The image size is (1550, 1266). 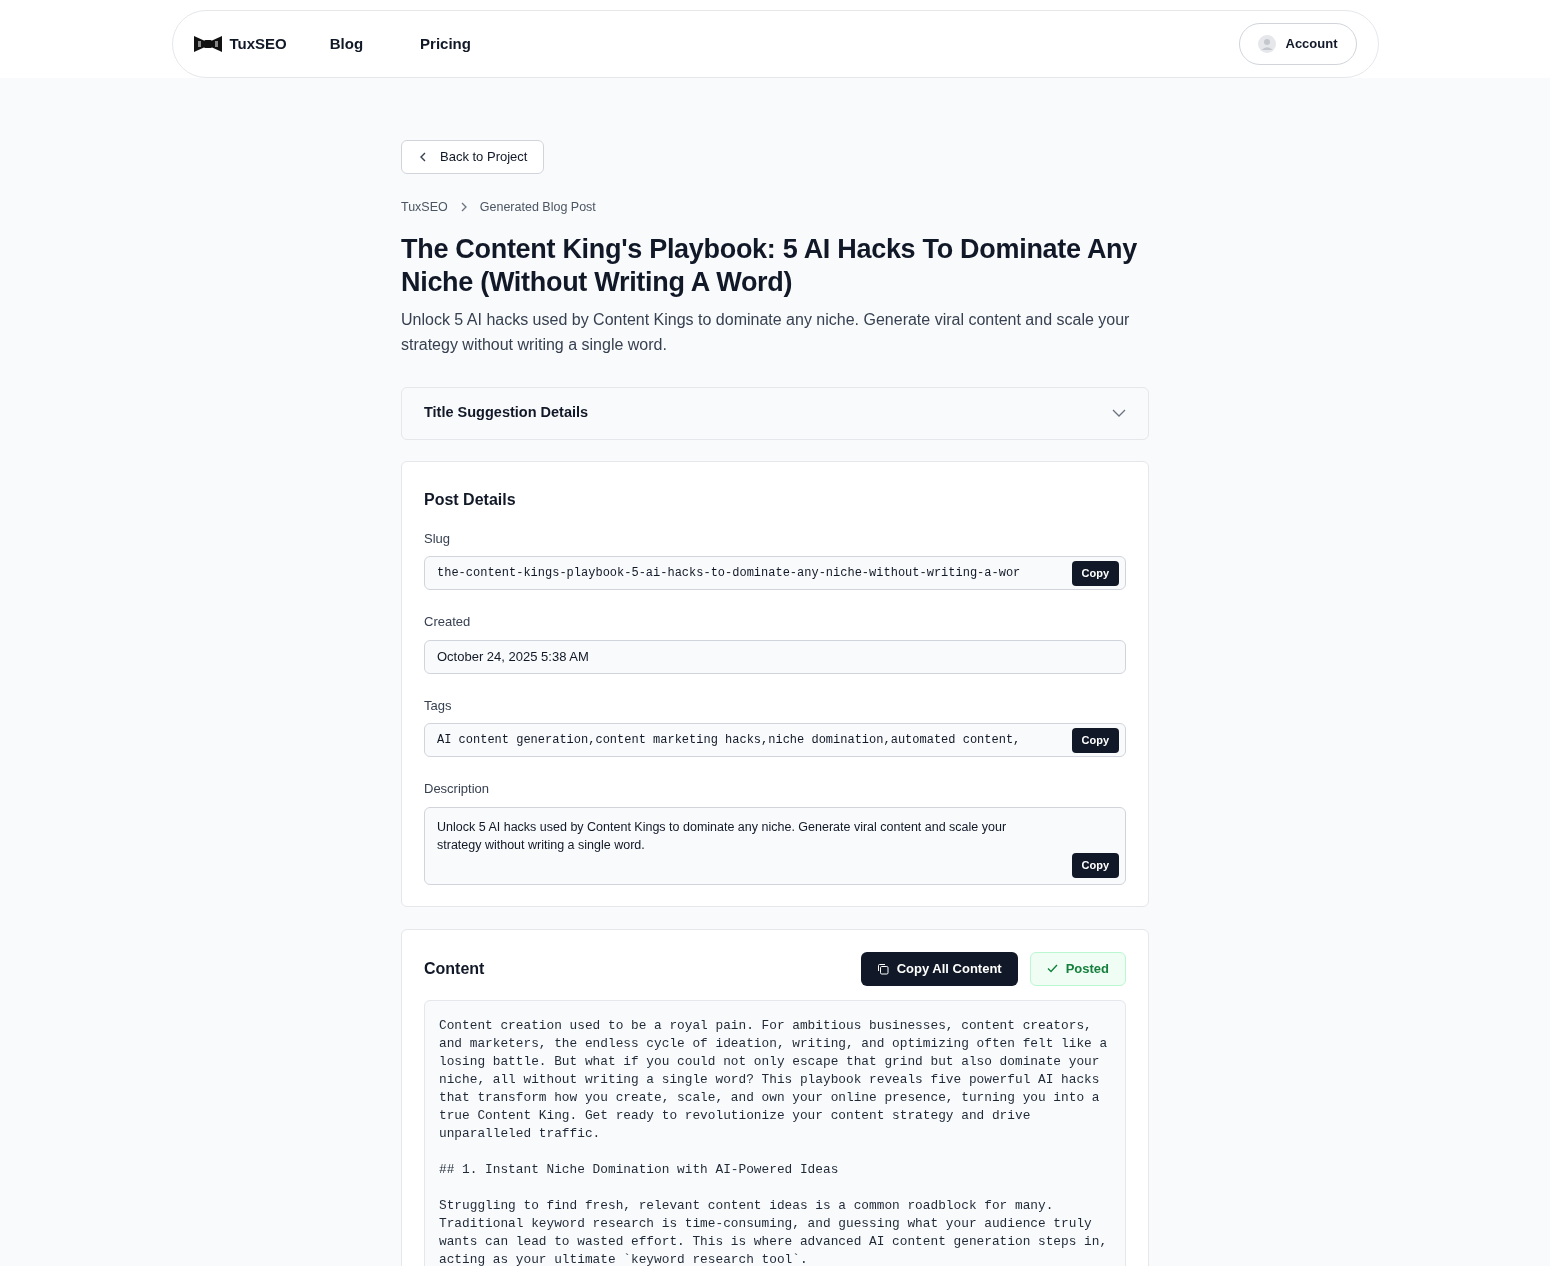 I want to click on field-label: Slug, so click(x=438, y=538).